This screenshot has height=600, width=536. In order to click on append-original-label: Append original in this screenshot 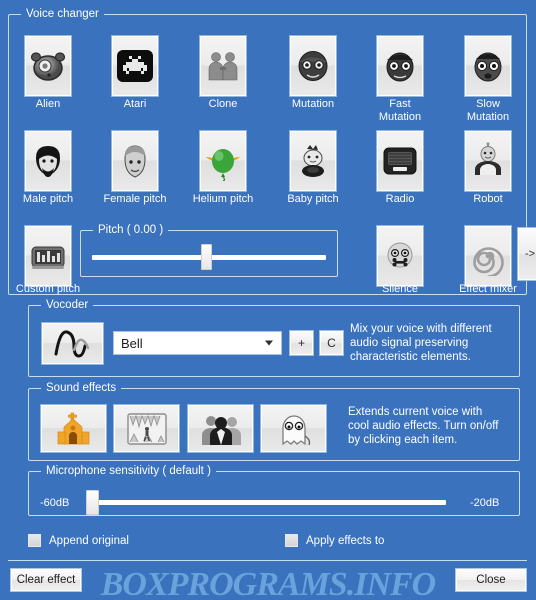, I will do `click(89, 540)`.